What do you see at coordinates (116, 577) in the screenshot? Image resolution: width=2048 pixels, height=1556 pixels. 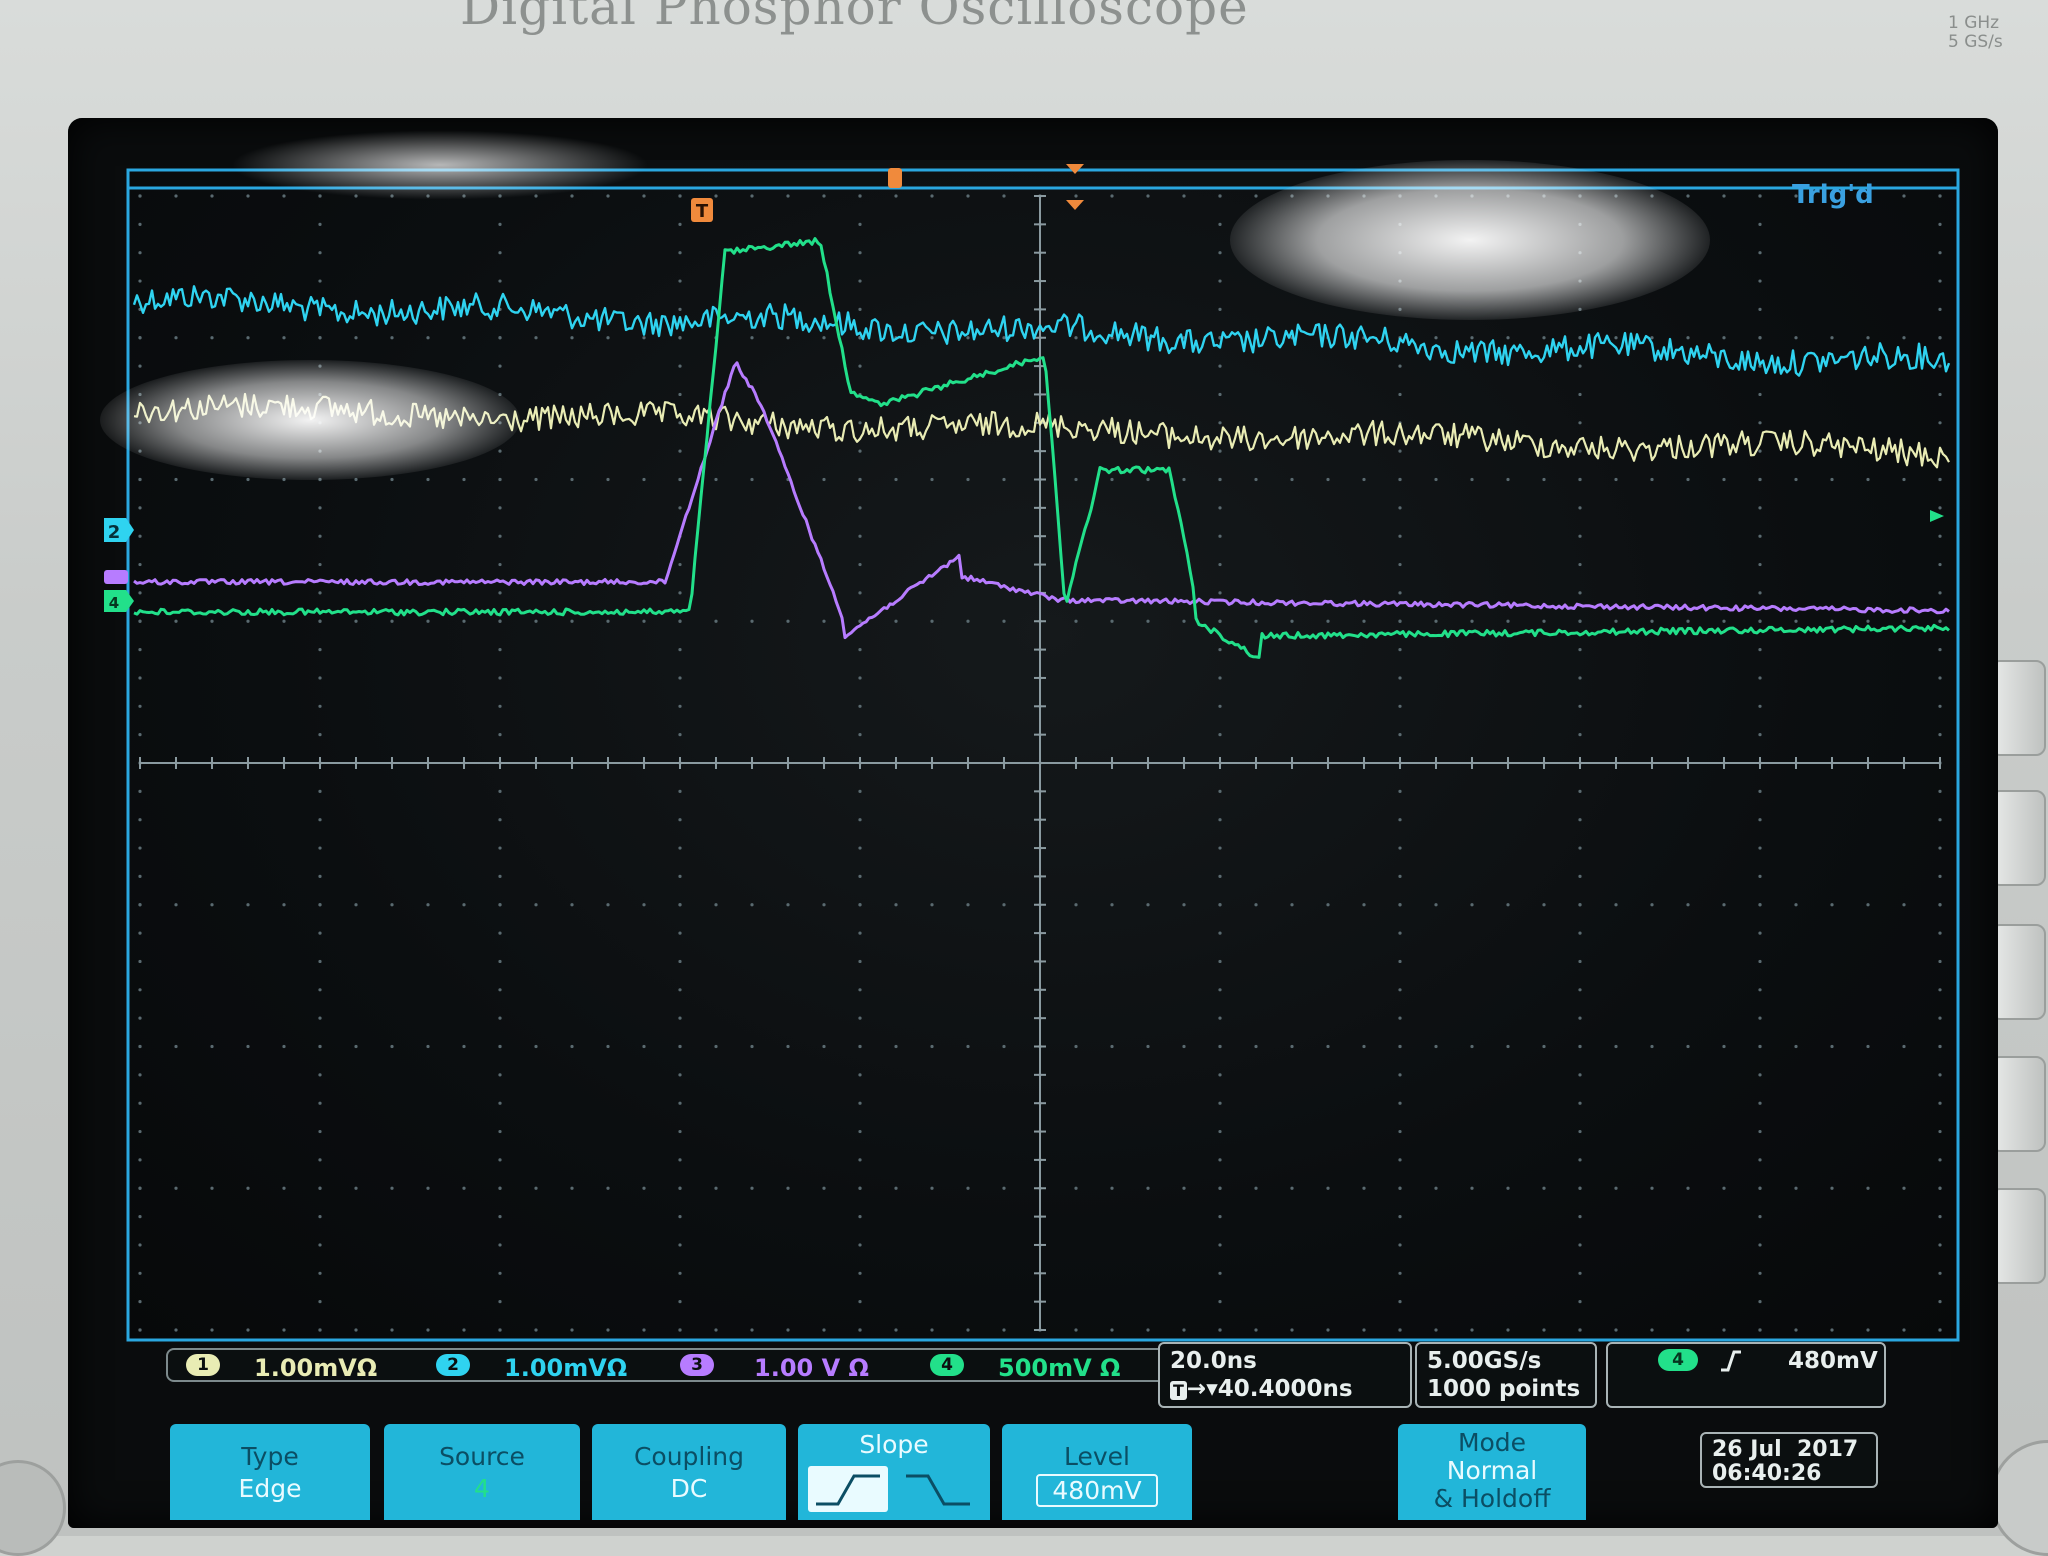 I see `ch3-ground-marker` at bounding box center [116, 577].